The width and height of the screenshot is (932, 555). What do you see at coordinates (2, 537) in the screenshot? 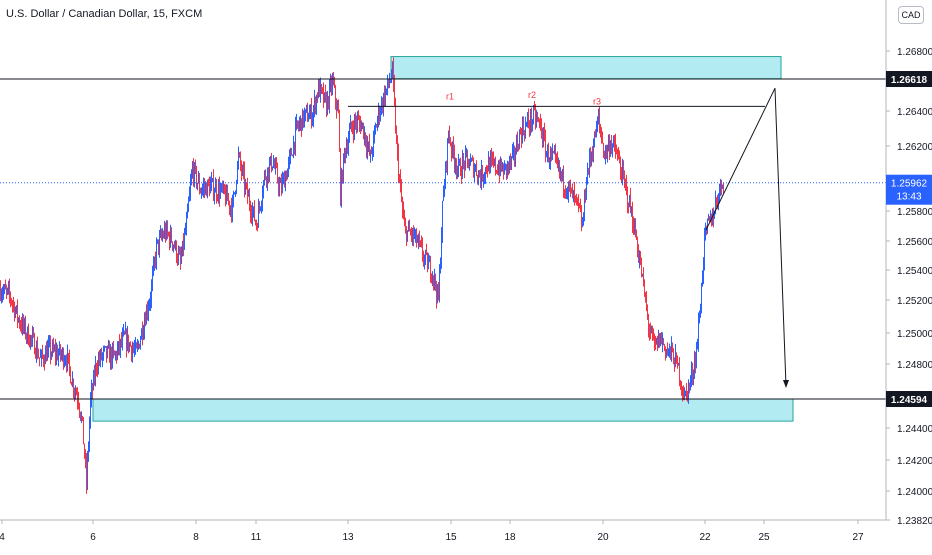
I see `x-tick-label: 4` at bounding box center [2, 537].